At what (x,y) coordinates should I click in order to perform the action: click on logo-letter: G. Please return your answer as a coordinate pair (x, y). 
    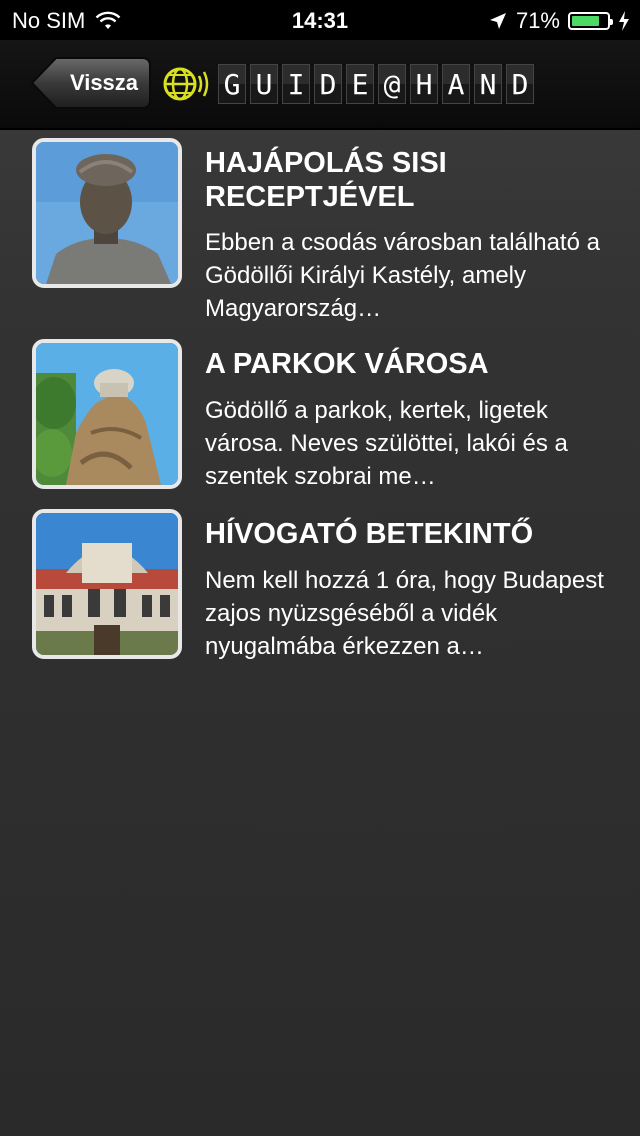
    Looking at the image, I should click on (232, 84).